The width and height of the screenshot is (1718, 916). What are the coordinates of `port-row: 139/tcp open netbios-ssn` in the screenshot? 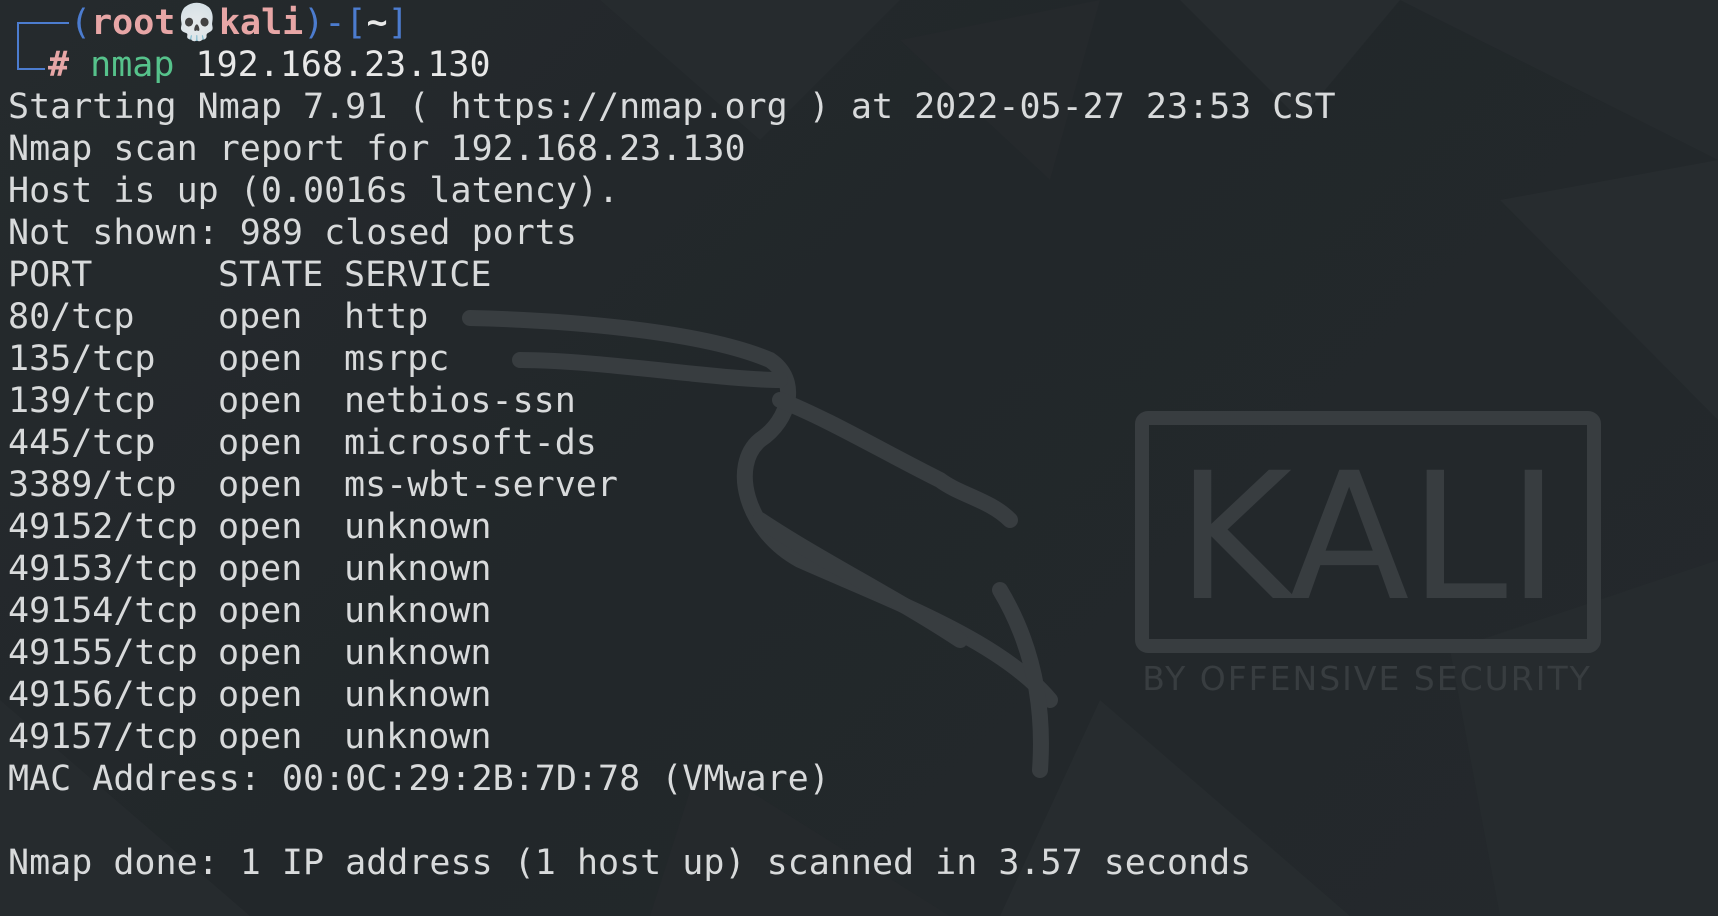 It's located at (292, 401).